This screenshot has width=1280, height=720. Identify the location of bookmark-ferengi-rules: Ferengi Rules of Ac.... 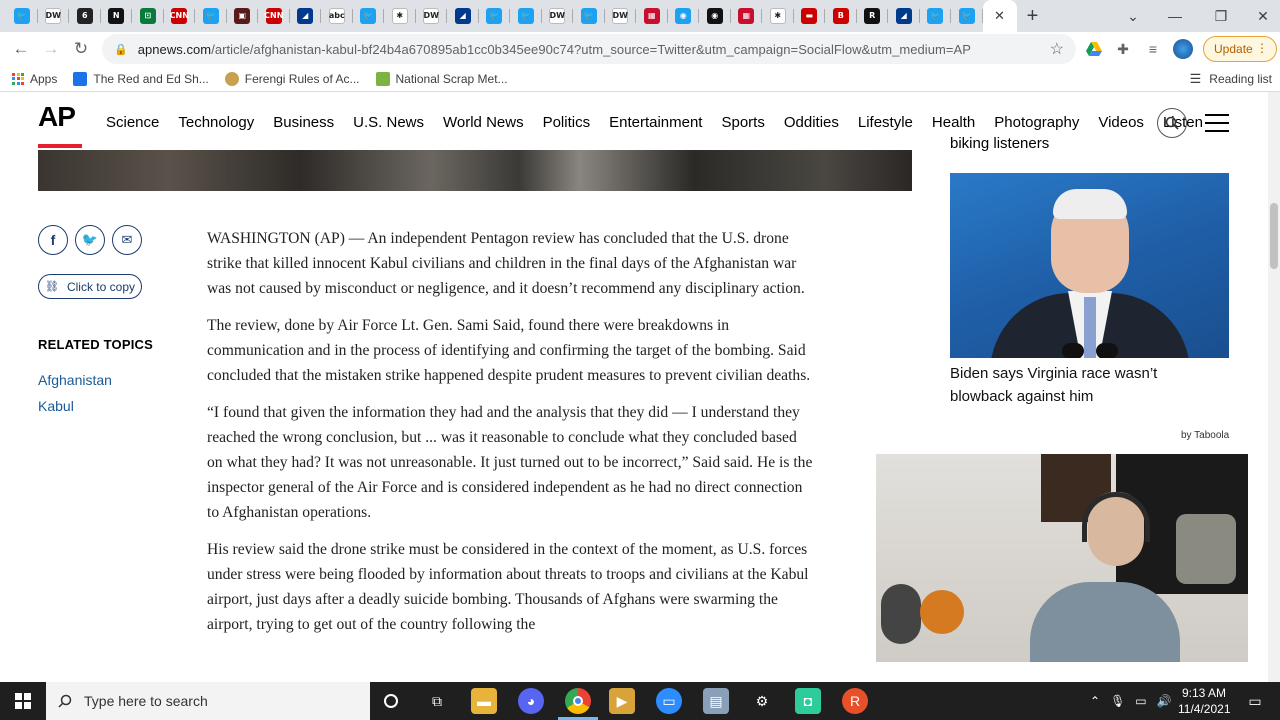
(292, 78).